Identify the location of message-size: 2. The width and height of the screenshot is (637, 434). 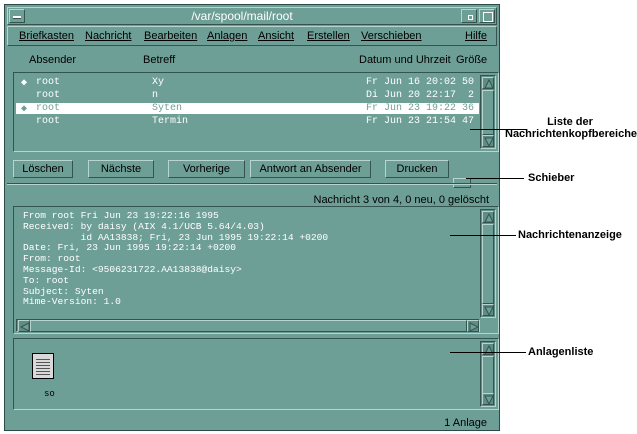
(471, 95).